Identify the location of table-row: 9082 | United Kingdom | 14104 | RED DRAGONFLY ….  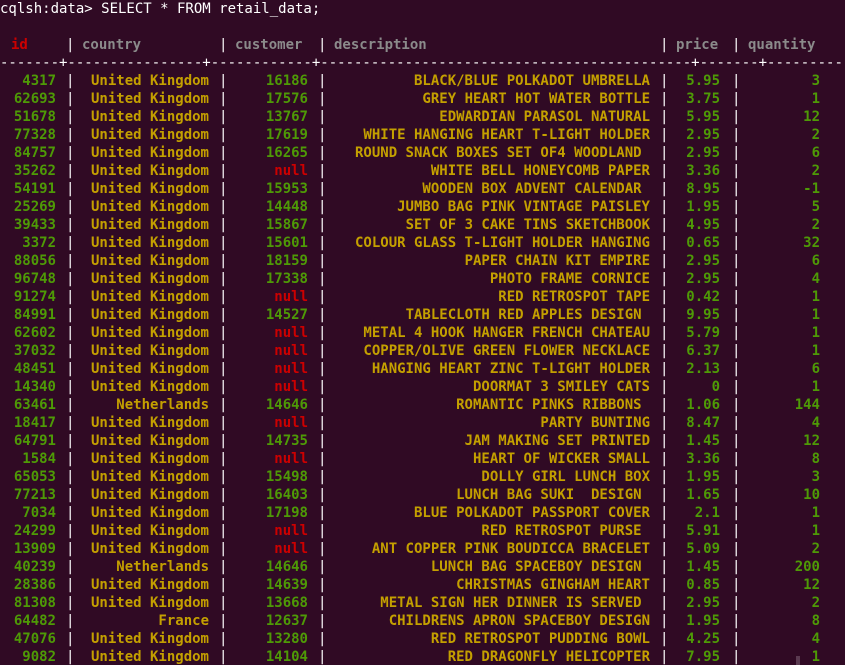
(422, 656).